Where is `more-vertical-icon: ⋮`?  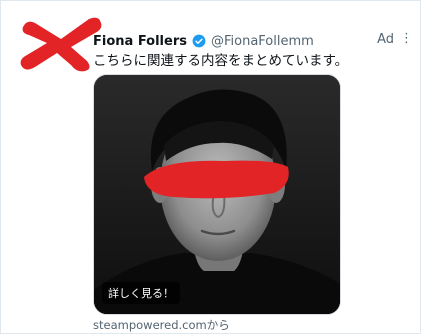
more-vertical-icon: ⋮ is located at coordinates (406, 38).